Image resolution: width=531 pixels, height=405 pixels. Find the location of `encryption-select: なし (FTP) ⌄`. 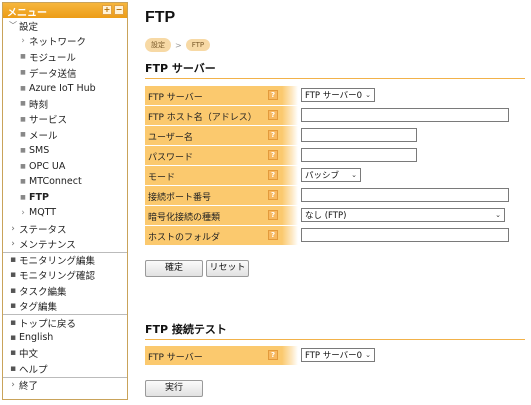

encryption-select: なし (FTP) ⌄ is located at coordinates (403, 215).